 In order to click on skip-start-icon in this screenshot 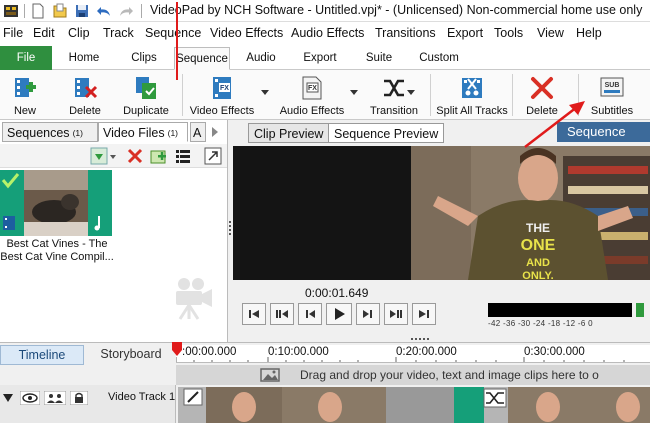, I will do `click(254, 314)`.